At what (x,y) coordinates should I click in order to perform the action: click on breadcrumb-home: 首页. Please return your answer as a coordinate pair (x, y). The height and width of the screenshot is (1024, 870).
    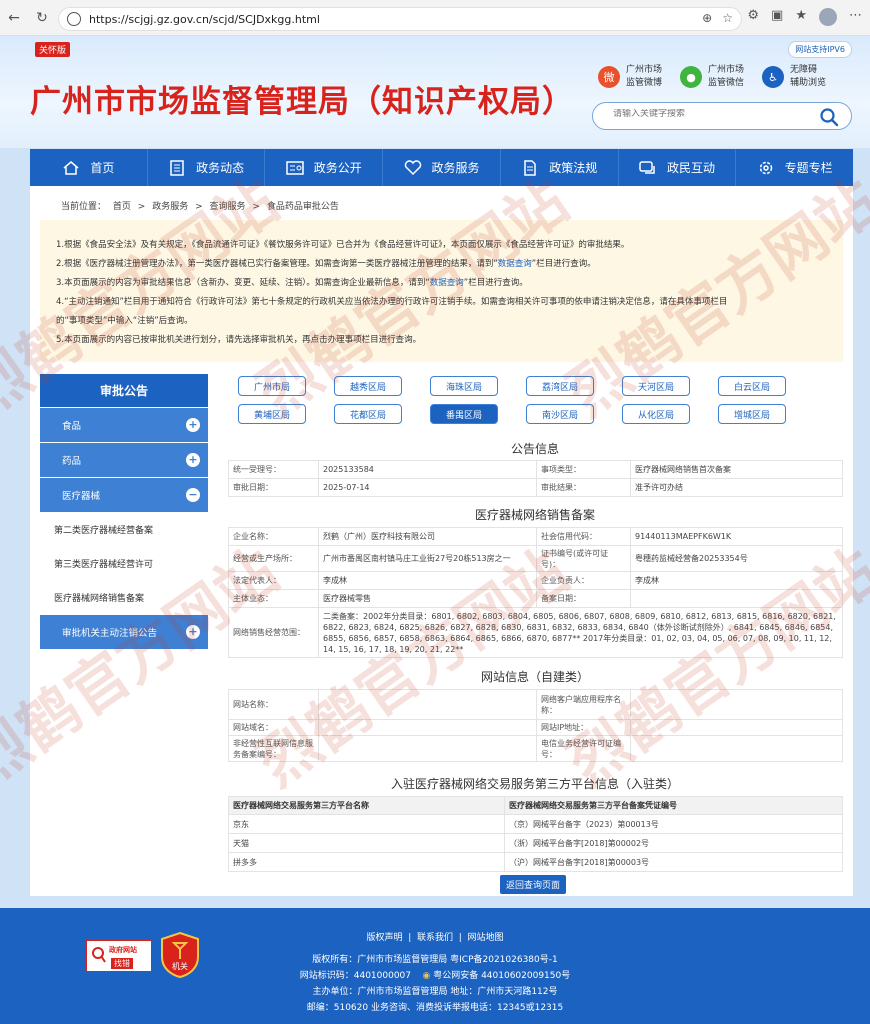
    Looking at the image, I should click on (122, 207).